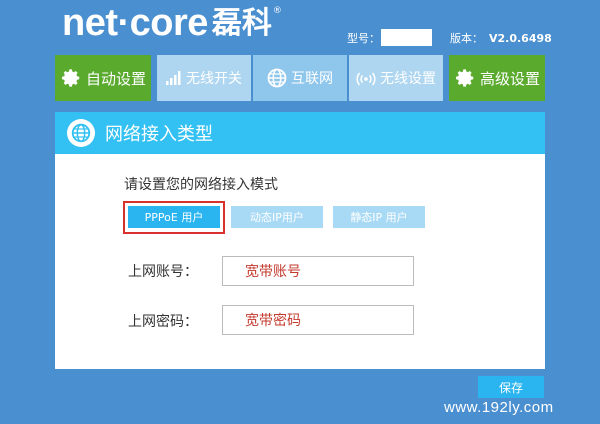  I want to click on tab-internet: 互联网, so click(300, 78).